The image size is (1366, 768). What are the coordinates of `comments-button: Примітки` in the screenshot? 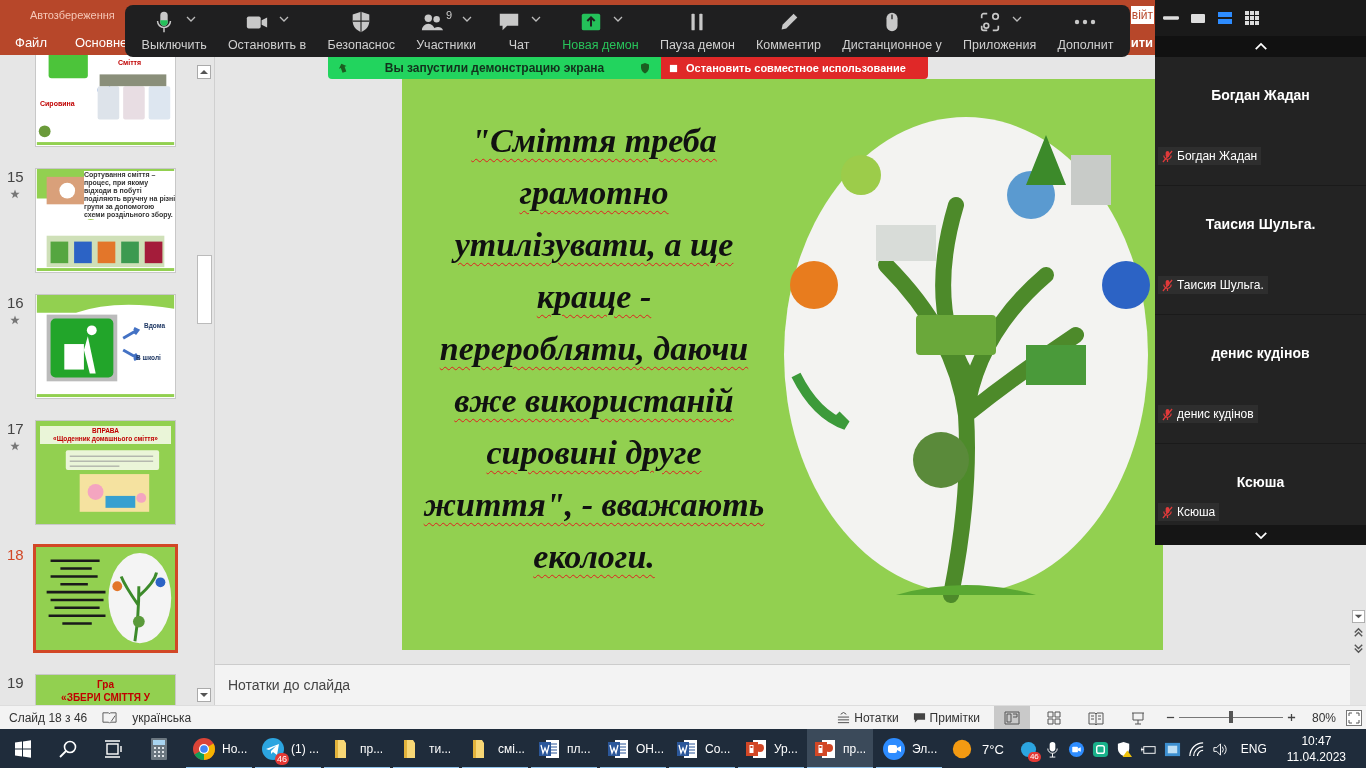 It's located at (946, 717).